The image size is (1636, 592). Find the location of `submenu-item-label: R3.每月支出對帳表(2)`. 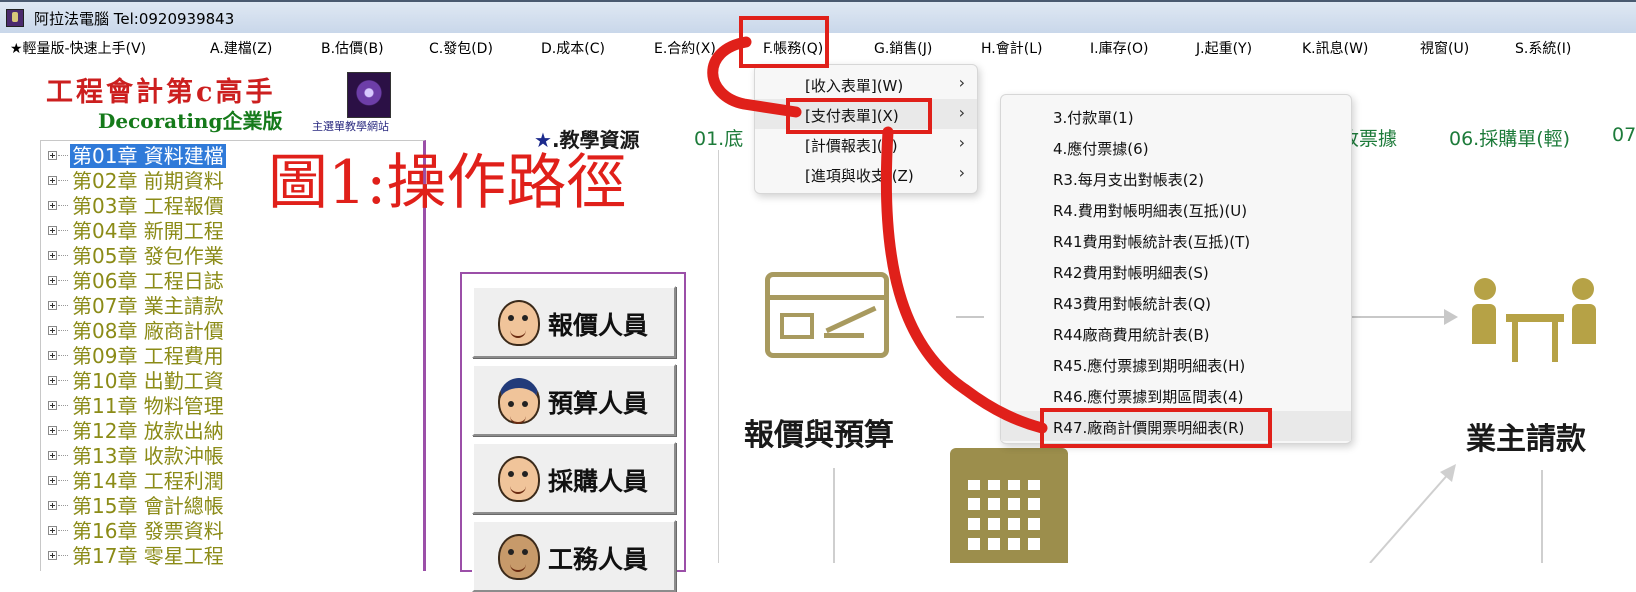

submenu-item-label: R3.每月支出對帳表(2) is located at coordinates (1128, 180).